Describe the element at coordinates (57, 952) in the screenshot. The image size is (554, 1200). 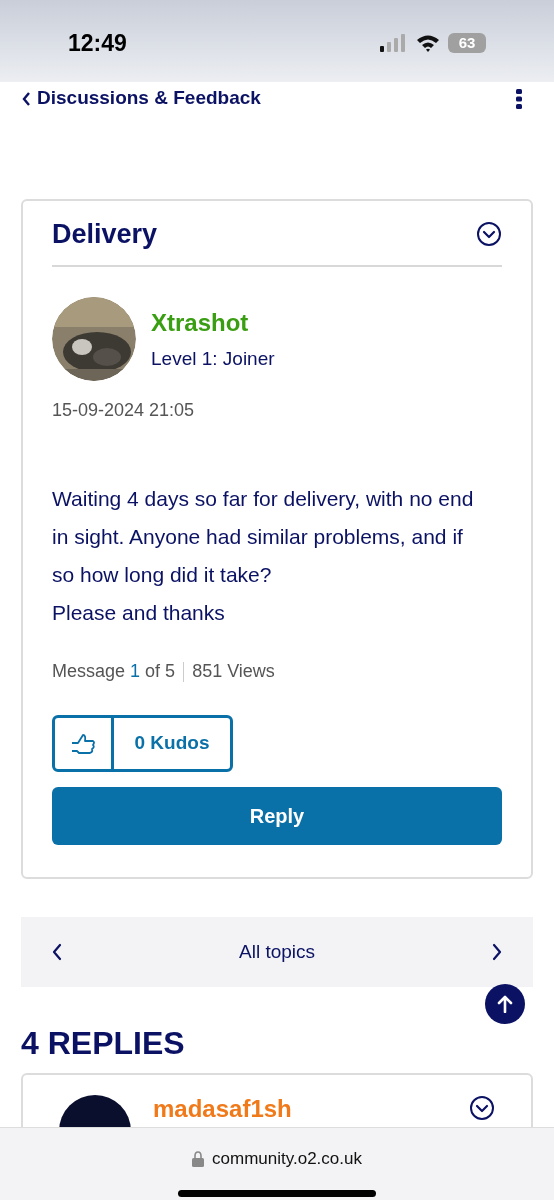
I see `previous-icon` at that location.